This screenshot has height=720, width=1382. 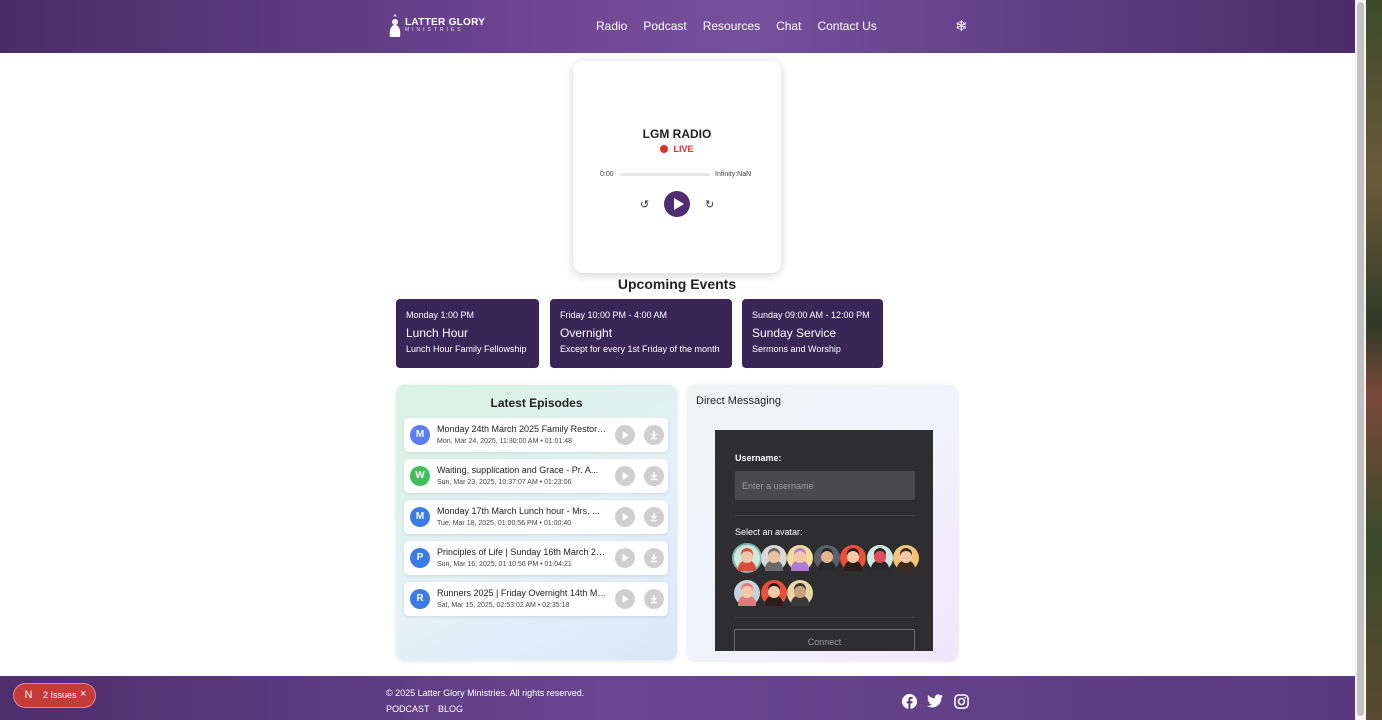 What do you see at coordinates (614, 315) in the screenshot?
I see `event-time: Friday 10:00 PM - 4:00 AM` at bounding box center [614, 315].